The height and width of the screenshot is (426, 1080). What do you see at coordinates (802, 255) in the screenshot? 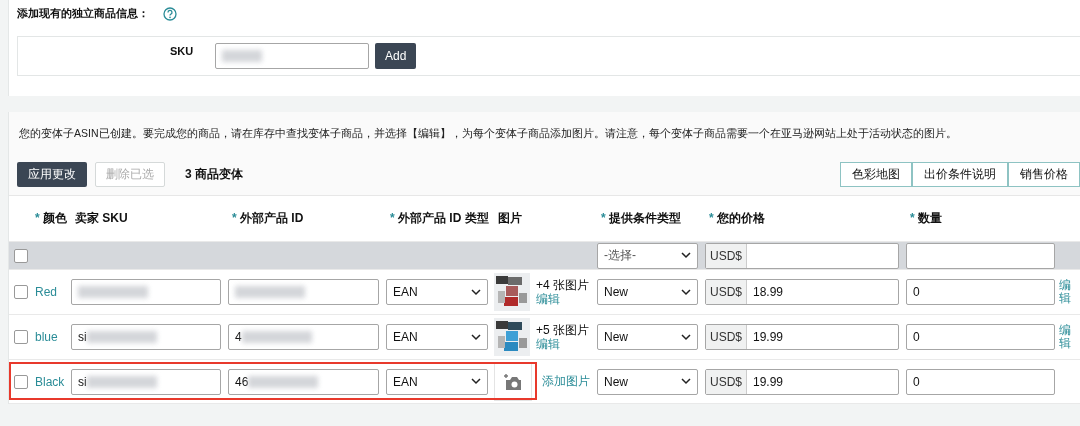
I see `price-field: USD$` at bounding box center [802, 255].